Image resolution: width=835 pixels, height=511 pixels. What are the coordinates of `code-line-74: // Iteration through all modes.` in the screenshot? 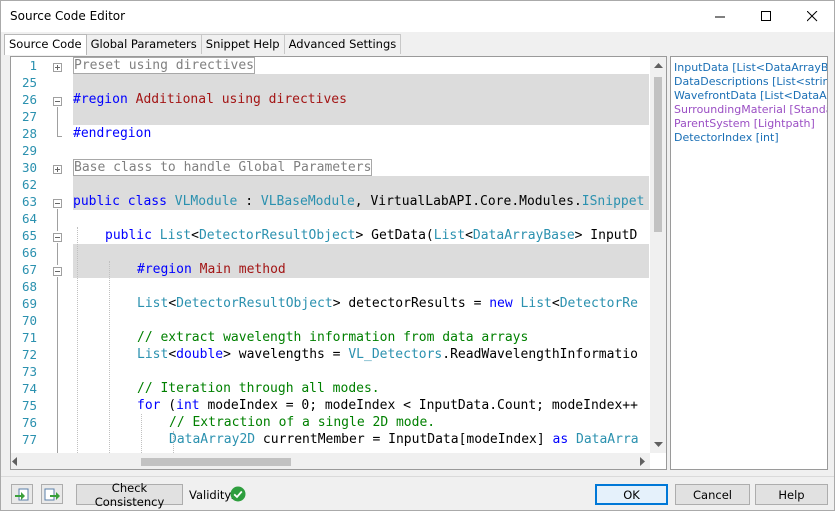 It's located at (258, 388).